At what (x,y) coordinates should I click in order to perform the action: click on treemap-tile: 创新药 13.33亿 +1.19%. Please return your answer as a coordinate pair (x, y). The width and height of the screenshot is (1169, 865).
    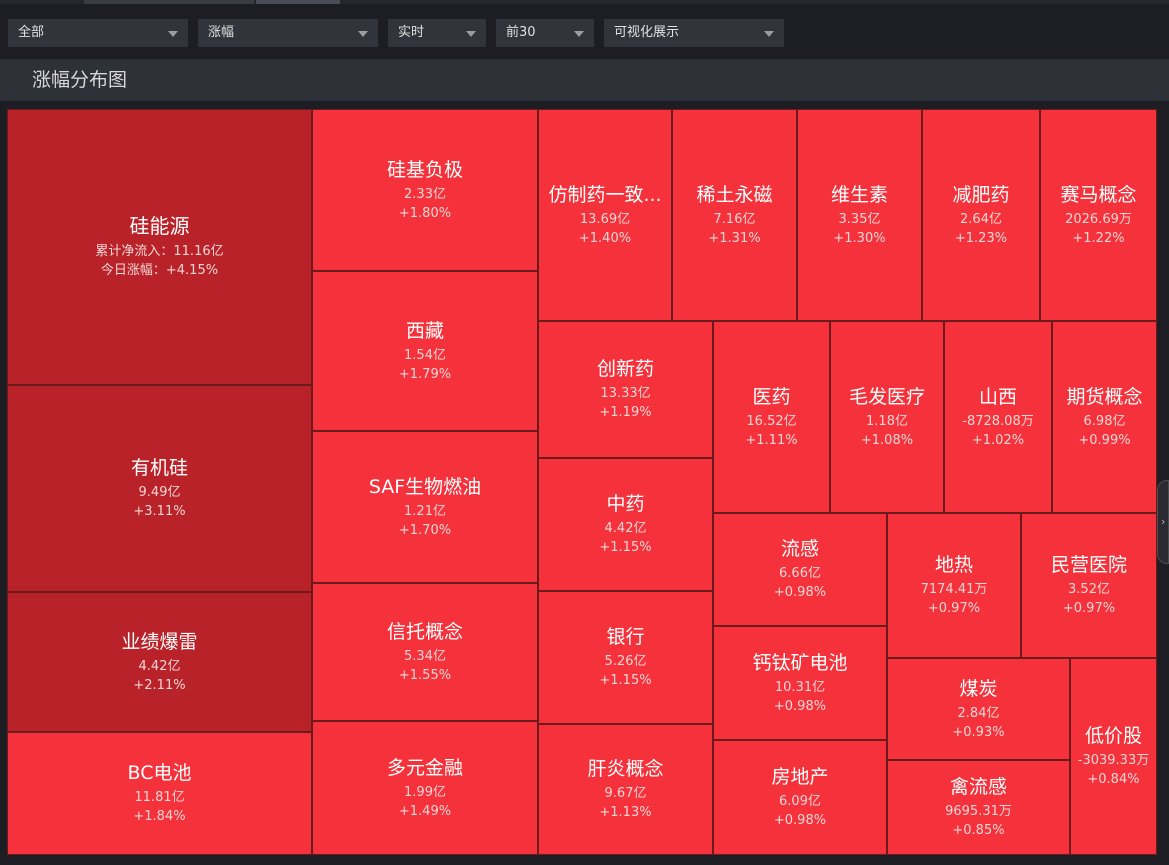
    Looking at the image, I should click on (625, 389).